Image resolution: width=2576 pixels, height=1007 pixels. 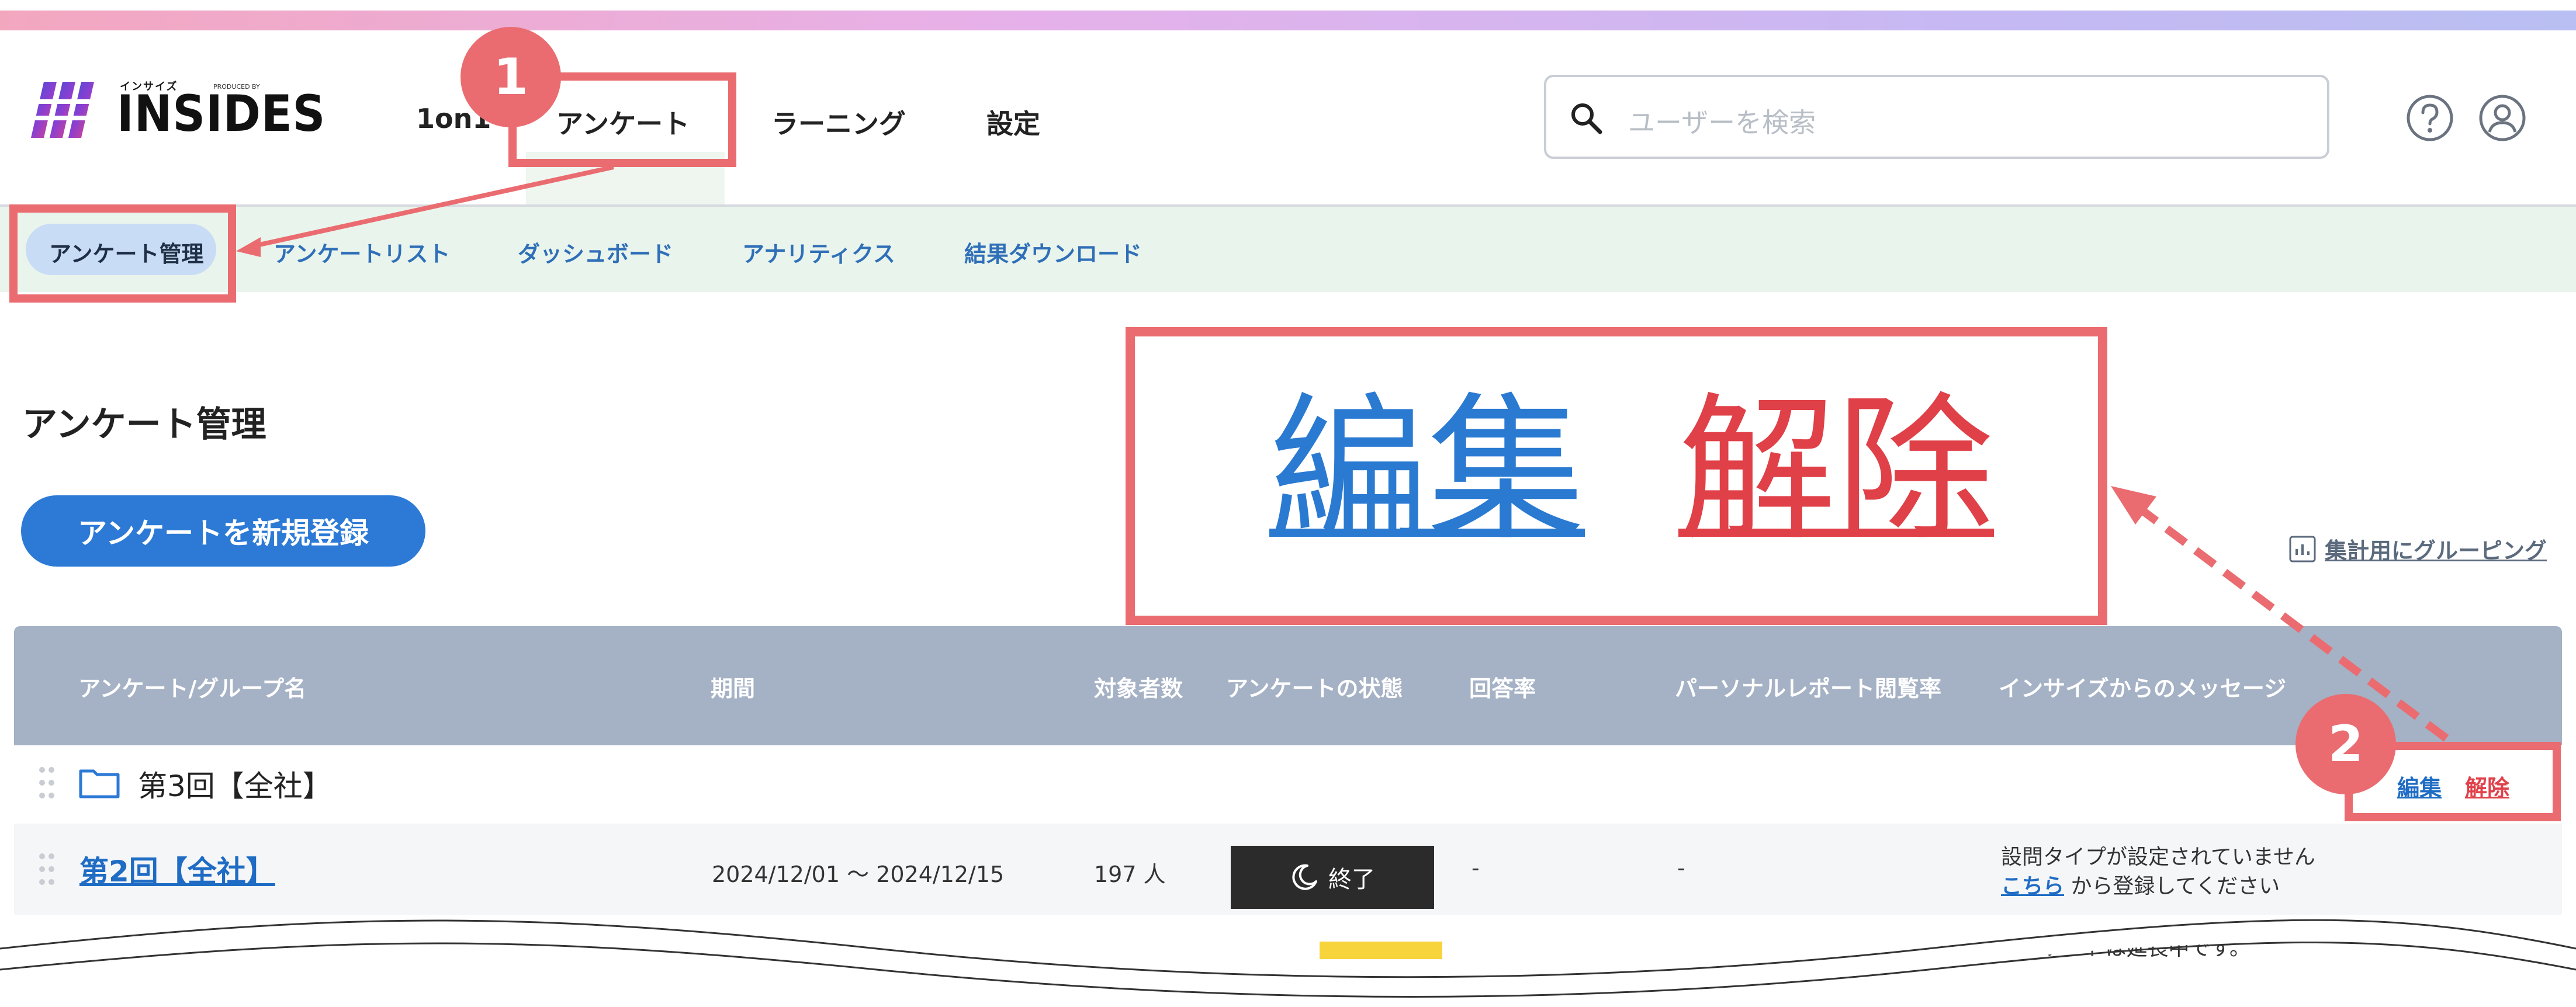 What do you see at coordinates (2430, 118) in the screenshot?
I see `help-icon` at bounding box center [2430, 118].